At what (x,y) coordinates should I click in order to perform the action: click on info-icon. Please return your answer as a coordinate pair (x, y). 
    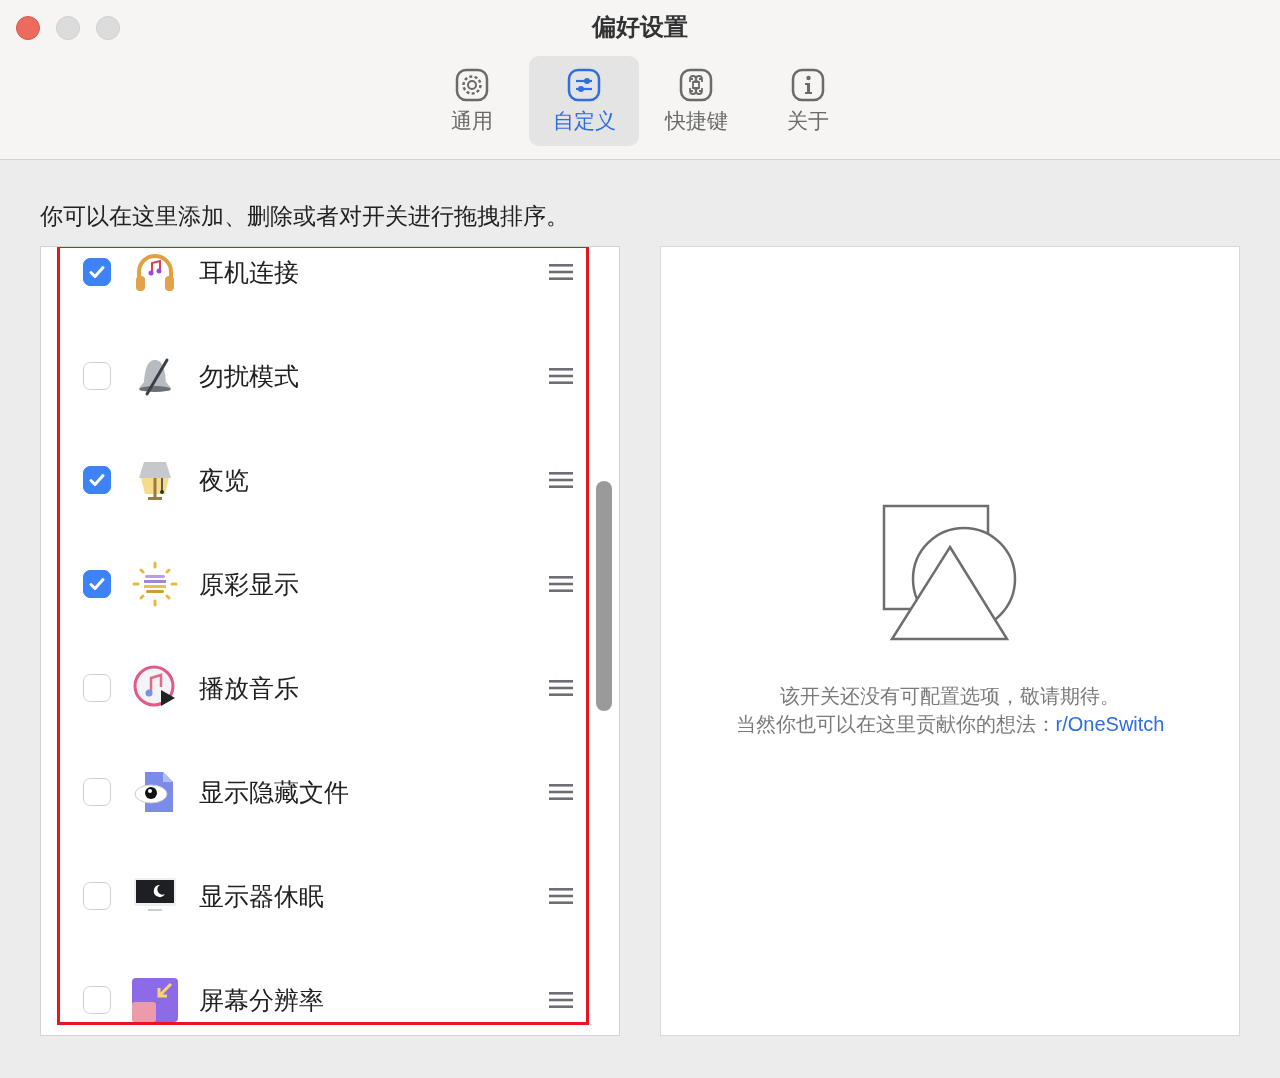
    Looking at the image, I should click on (808, 85).